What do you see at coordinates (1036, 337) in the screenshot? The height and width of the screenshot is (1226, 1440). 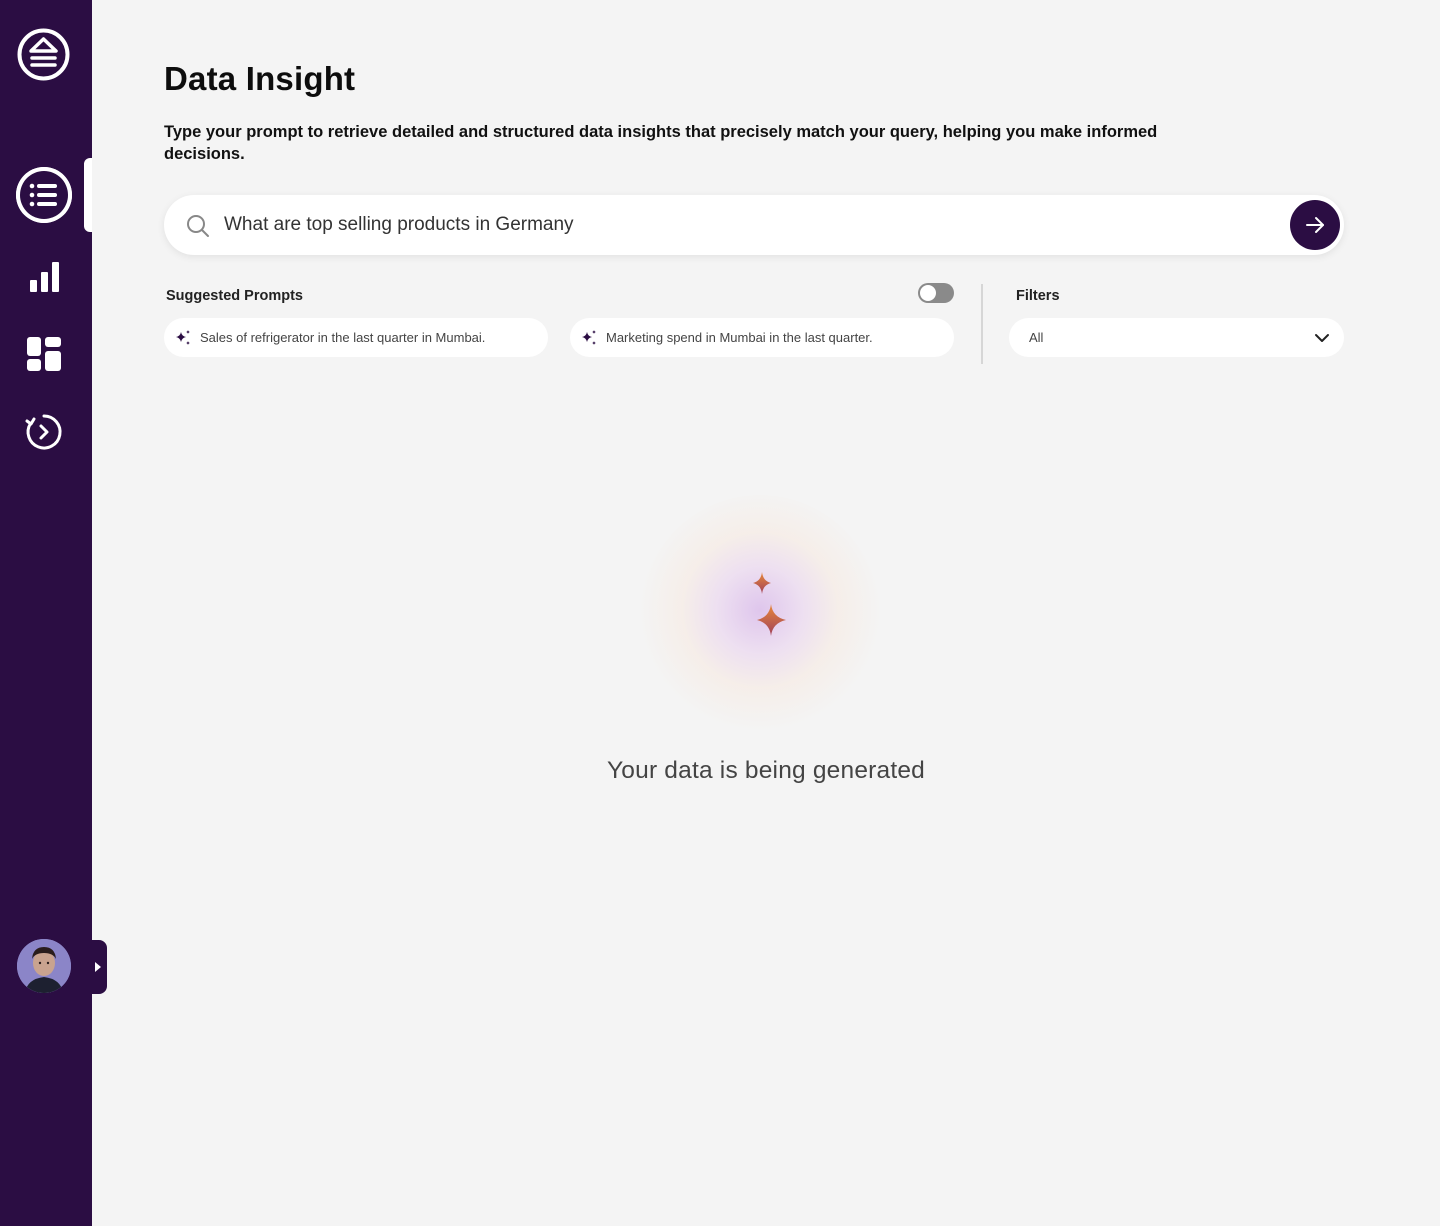 I see `filter-selected-value: All` at bounding box center [1036, 337].